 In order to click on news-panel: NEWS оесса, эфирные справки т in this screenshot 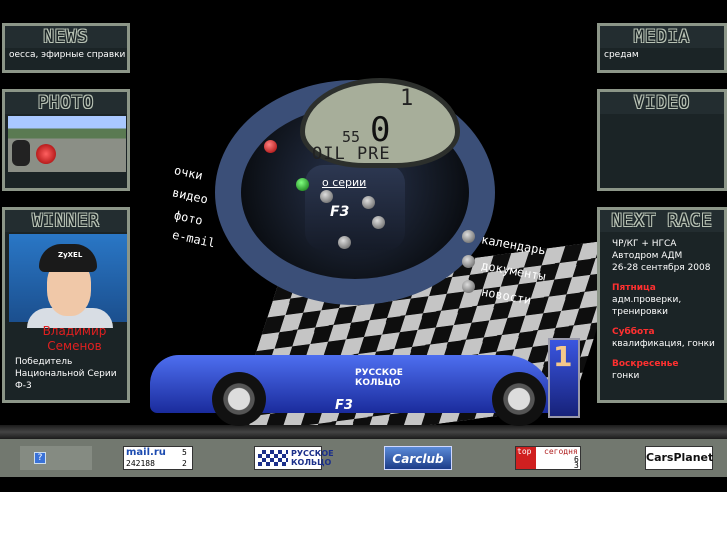, I will do `click(66, 48)`.